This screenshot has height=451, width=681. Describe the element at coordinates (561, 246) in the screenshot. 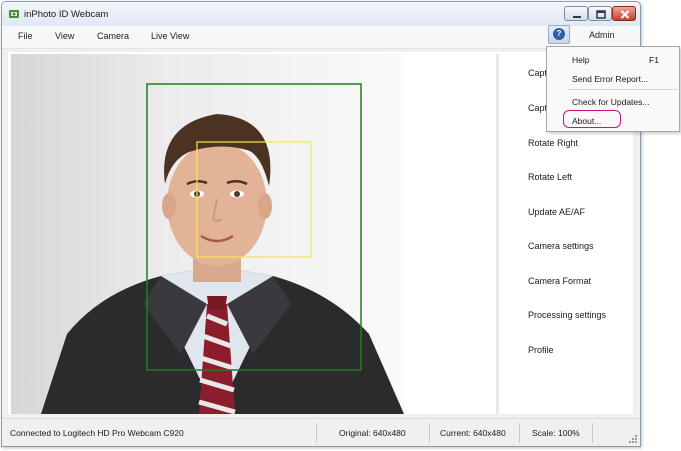

I see `camera-settings-button: Camera settings` at that location.